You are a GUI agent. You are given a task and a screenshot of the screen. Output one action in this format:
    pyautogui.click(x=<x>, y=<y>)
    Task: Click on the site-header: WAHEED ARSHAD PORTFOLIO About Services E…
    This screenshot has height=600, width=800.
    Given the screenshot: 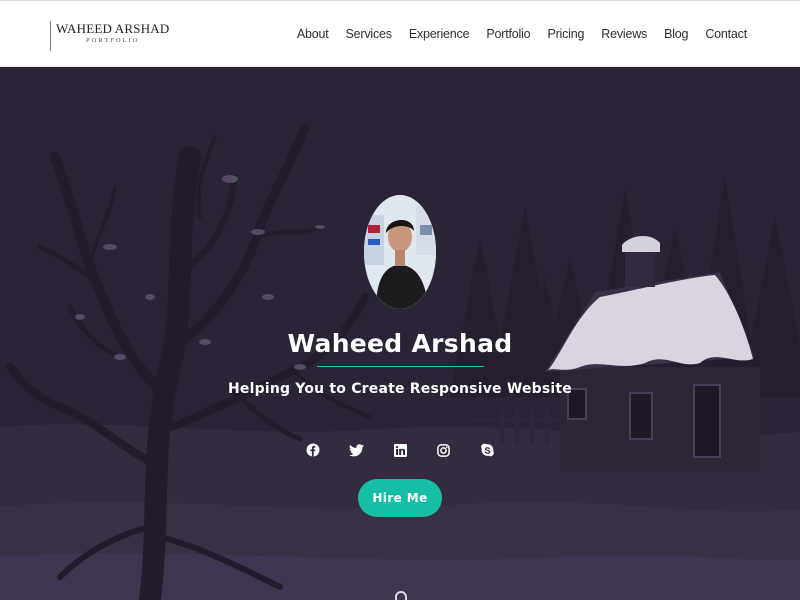 What is the action you would take?
    pyautogui.click(x=400, y=33)
    